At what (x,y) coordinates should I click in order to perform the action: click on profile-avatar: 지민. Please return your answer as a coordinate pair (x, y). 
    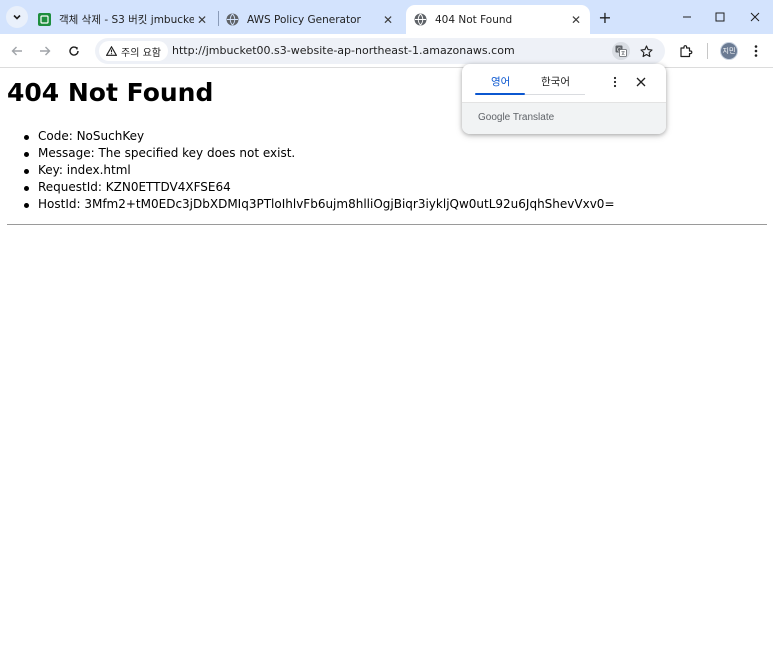
    Looking at the image, I should click on (729, 51).